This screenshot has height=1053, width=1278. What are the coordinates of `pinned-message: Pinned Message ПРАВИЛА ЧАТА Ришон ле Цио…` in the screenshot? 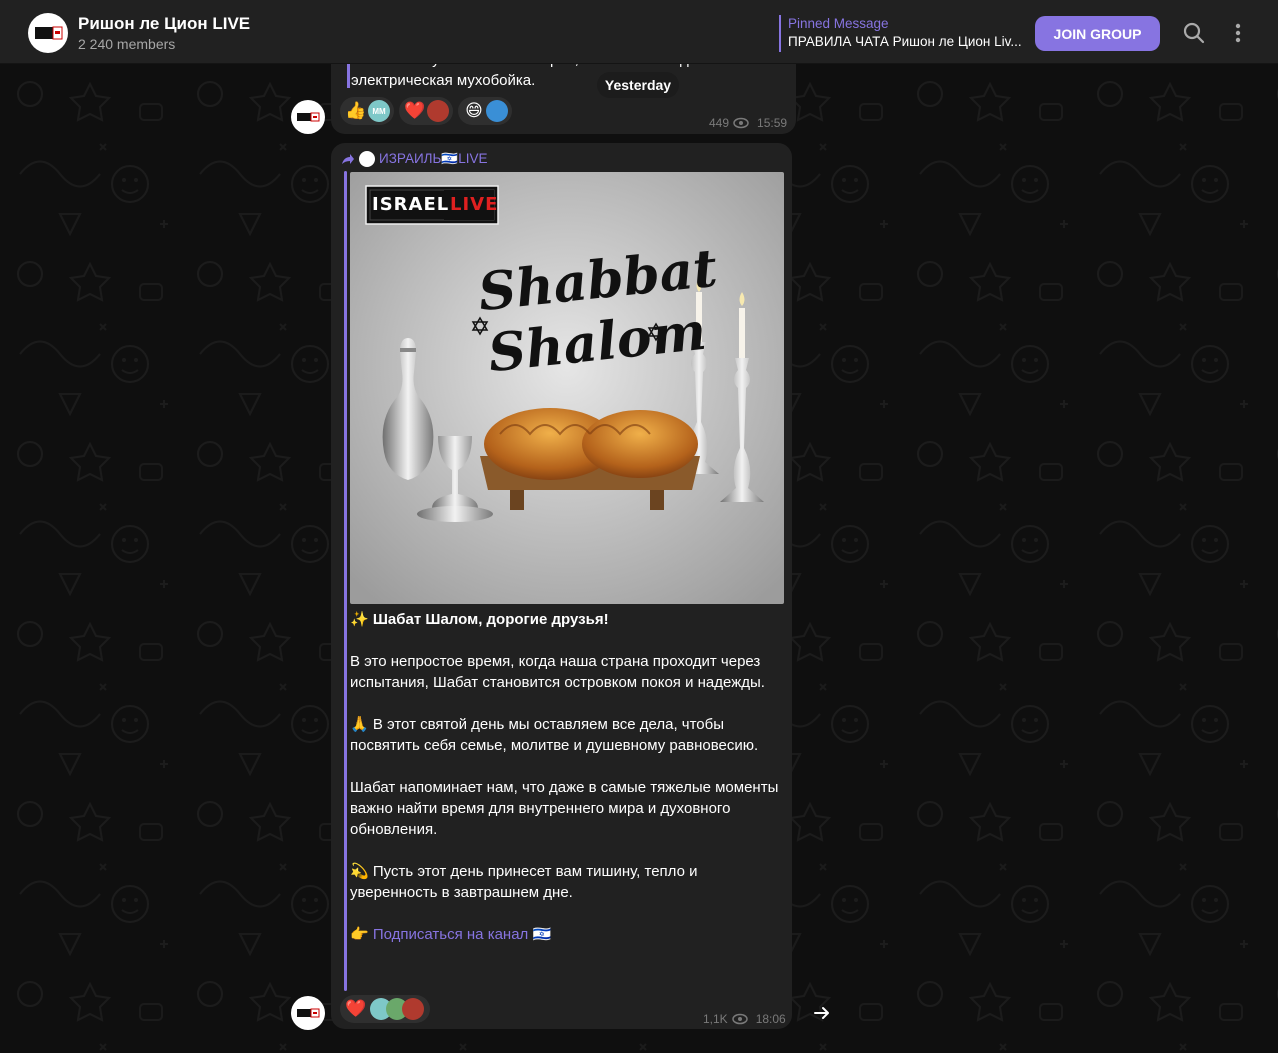 It's located at (904, 33).